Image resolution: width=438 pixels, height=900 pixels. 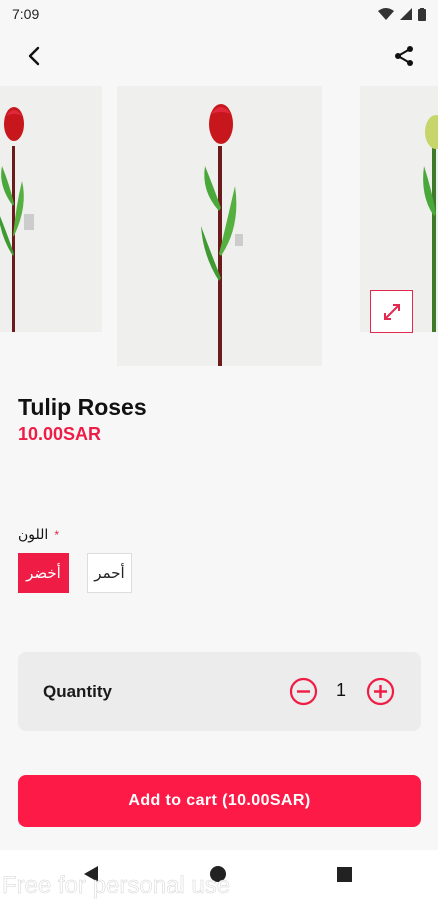 What do you see at coordinates (344, 874) in the screenshot?
I see `nav-recents-icon` at bounding box center [344, 874].